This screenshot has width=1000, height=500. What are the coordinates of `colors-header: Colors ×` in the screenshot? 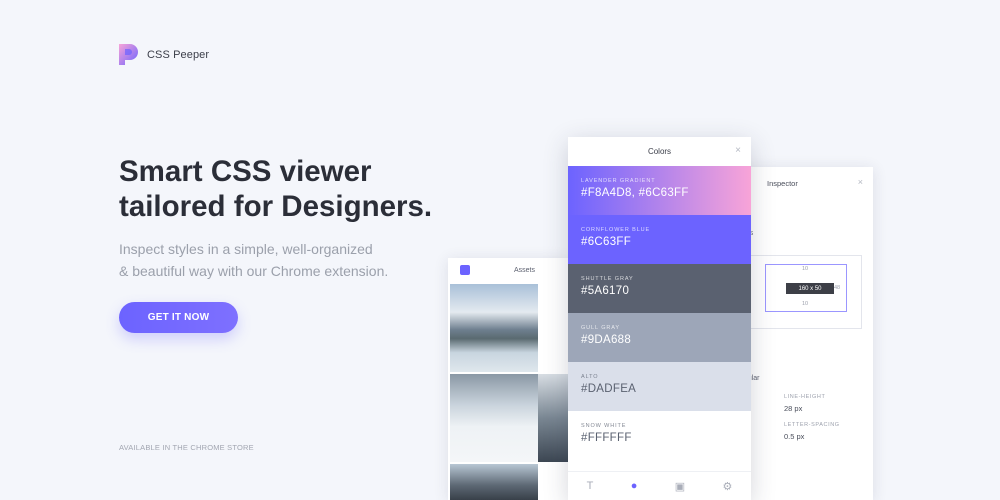 It's located at (659, 151).